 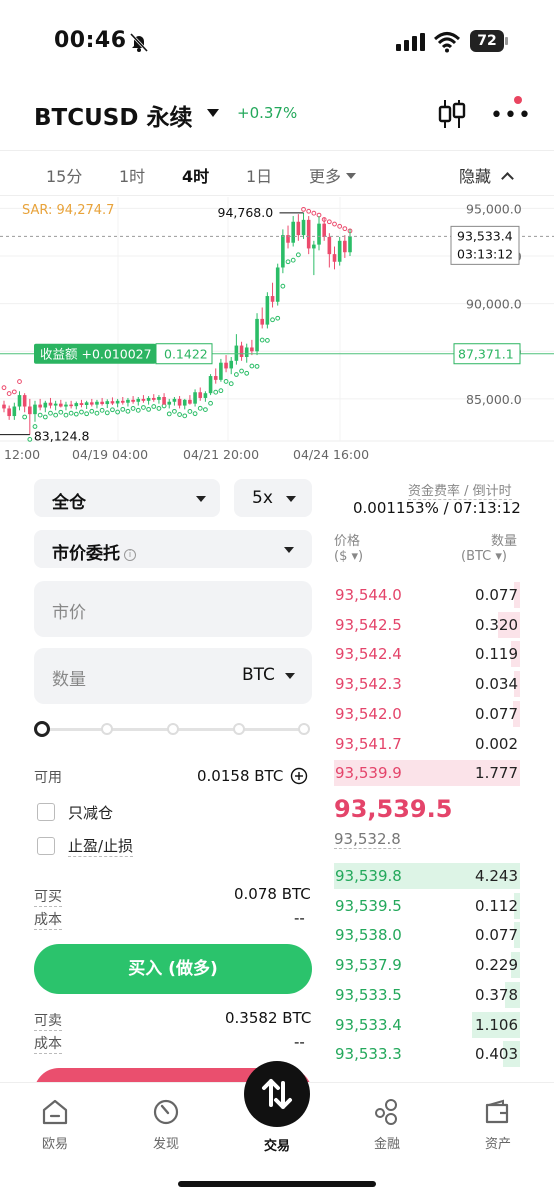 I want to click on order-type-select: 市价委托 i, so click(x=173, y=549).